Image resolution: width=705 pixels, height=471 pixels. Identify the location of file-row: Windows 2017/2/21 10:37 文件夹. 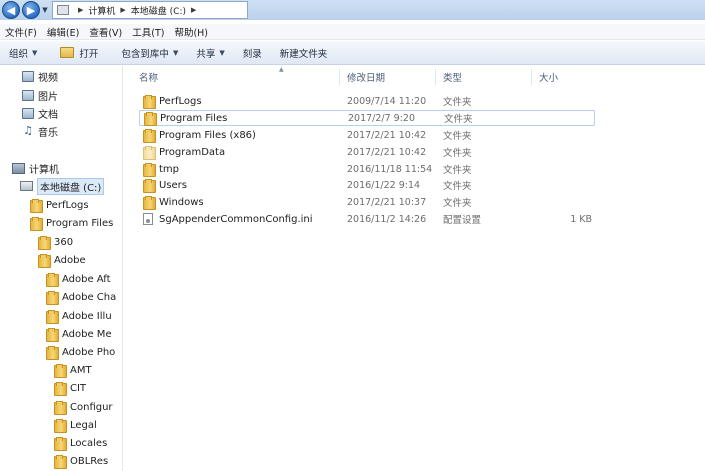
(367, 202).